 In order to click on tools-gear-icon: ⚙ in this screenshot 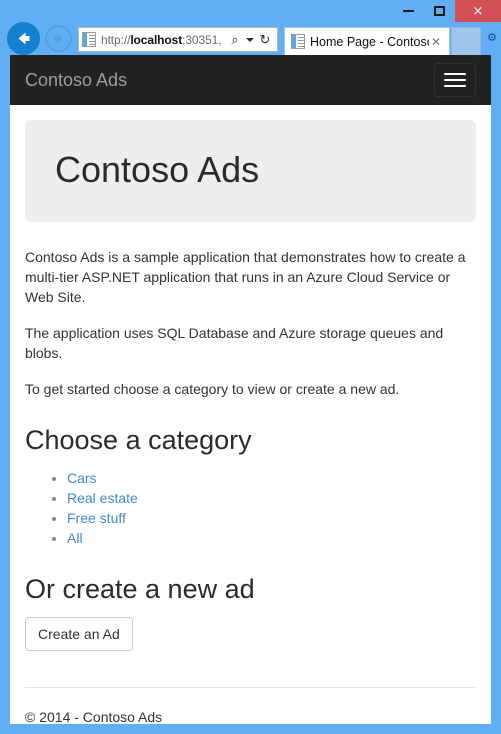, I will do `click(492, 37)`.